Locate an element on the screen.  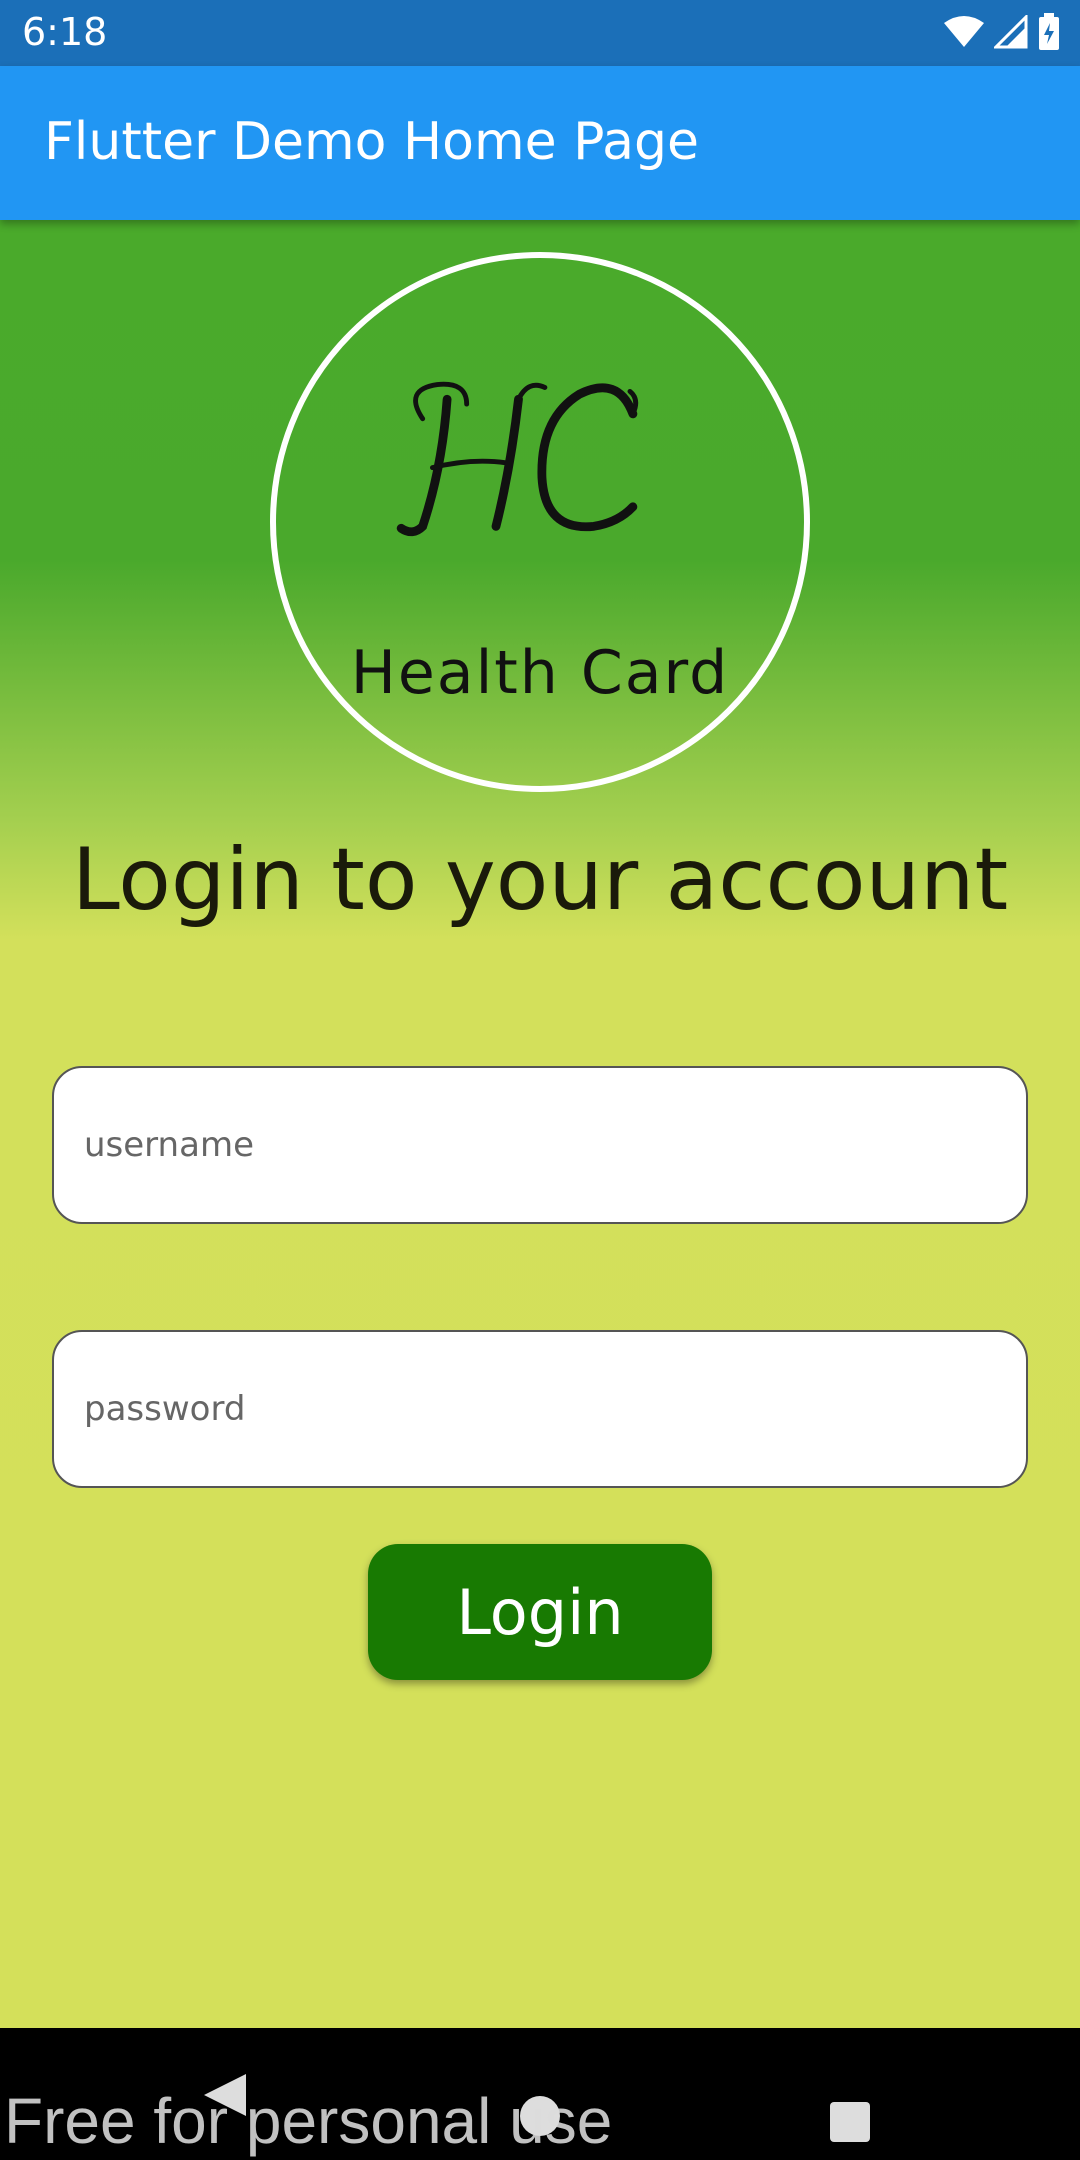
username-input is located at coordinates (534, 1145).